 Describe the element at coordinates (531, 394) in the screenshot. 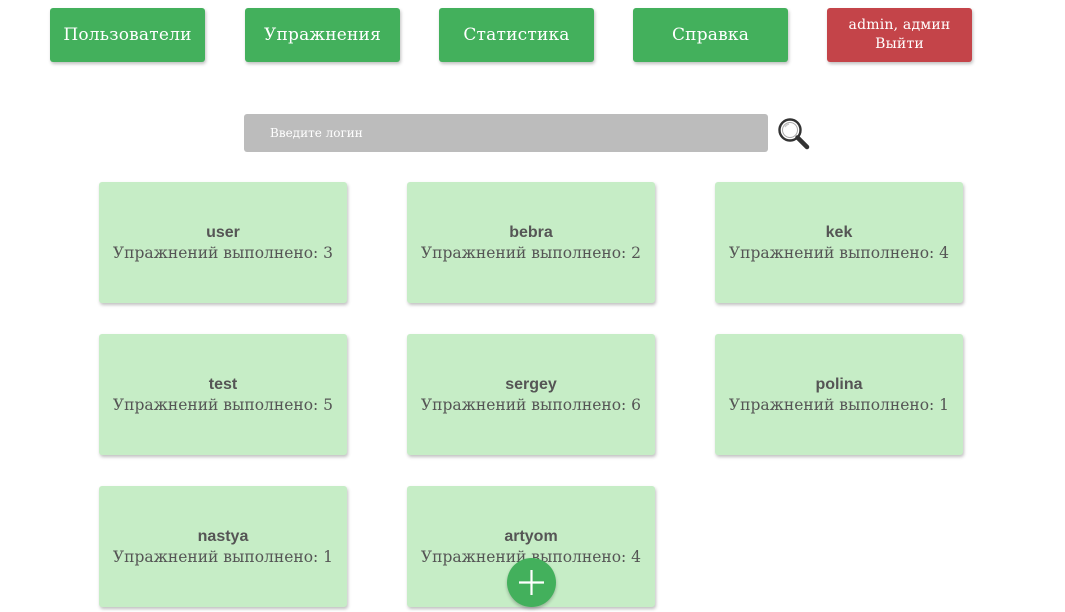

I see `user-card: sergey Упражнений выполнено: 6` at that location.